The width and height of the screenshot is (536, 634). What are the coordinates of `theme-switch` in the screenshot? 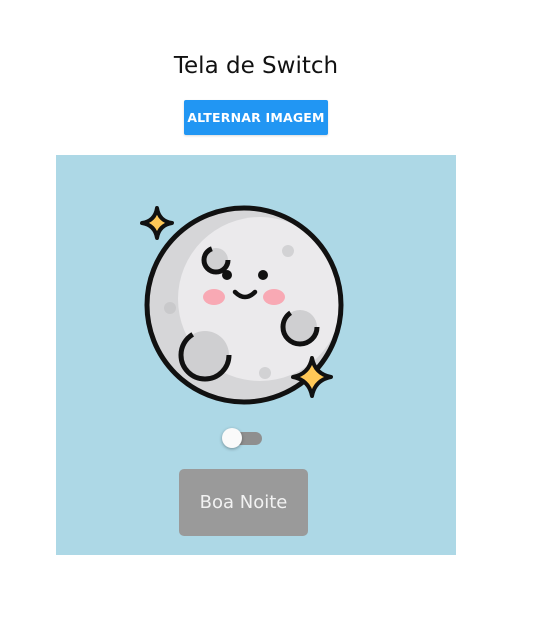 It's located at (243, 438).